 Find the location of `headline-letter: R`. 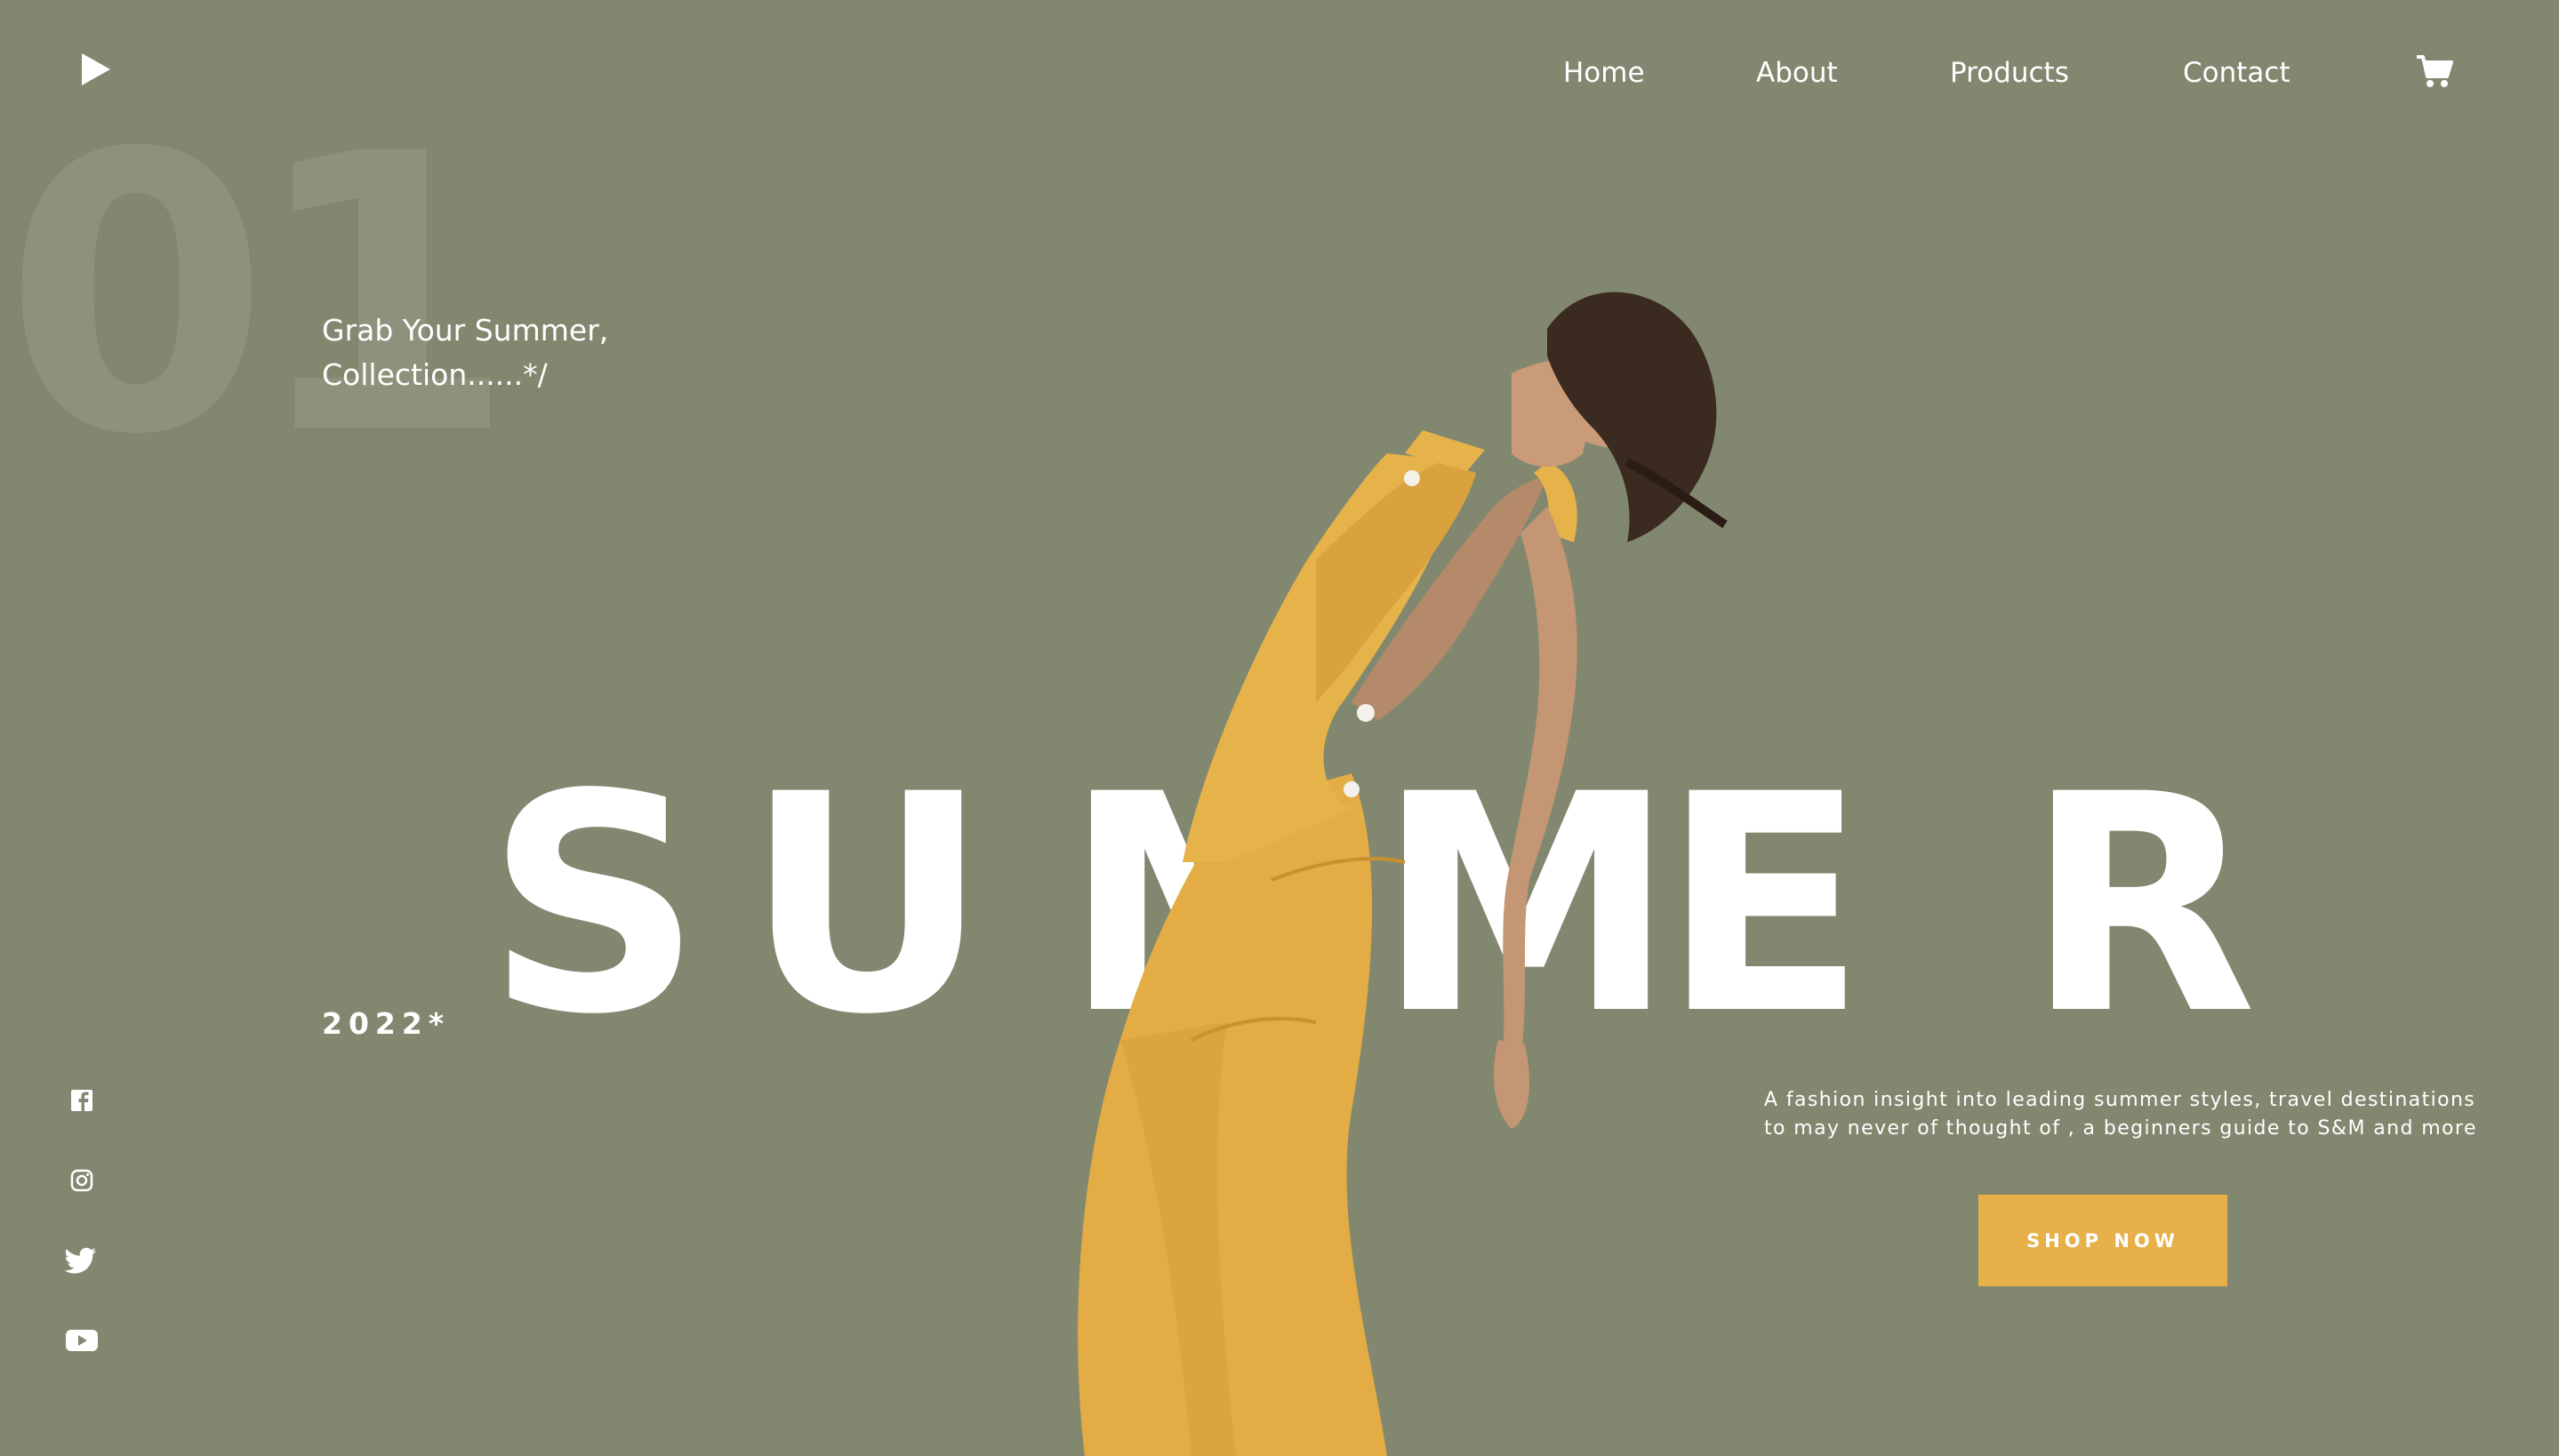

headline-letter: R is located at coordinates (2141, 905).